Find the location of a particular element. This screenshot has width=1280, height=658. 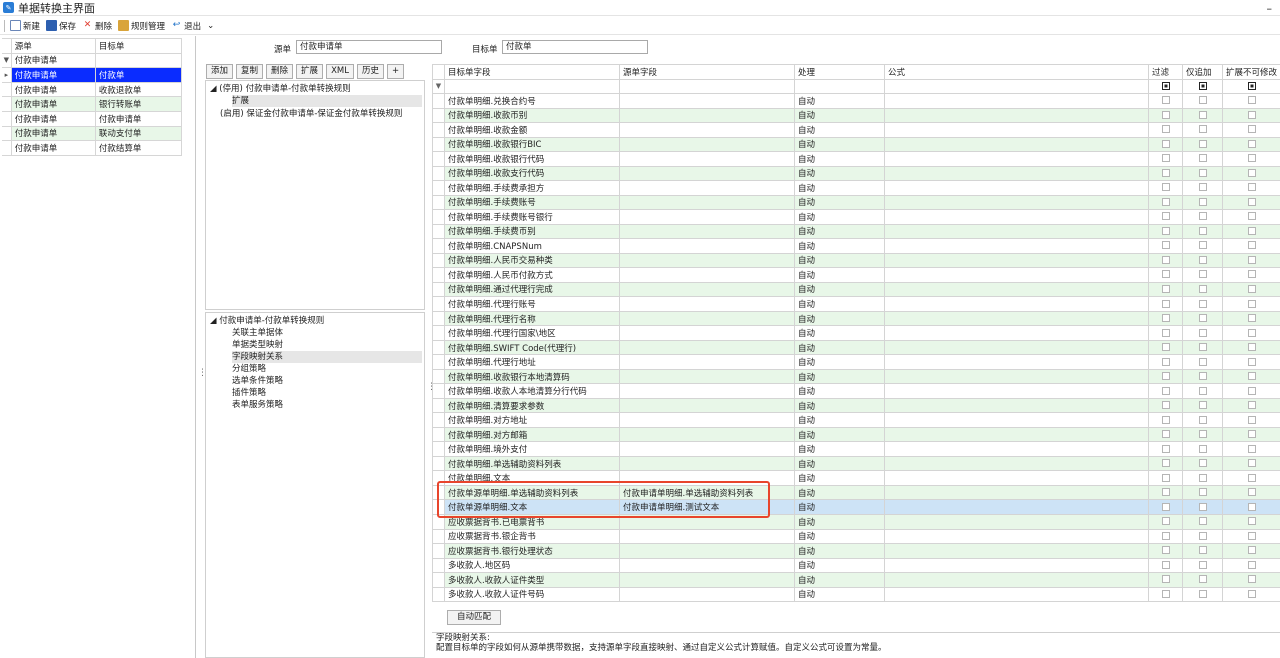

grid-row: 付款单明细.手续费账号 自动 is located at coordinates (856, 202).